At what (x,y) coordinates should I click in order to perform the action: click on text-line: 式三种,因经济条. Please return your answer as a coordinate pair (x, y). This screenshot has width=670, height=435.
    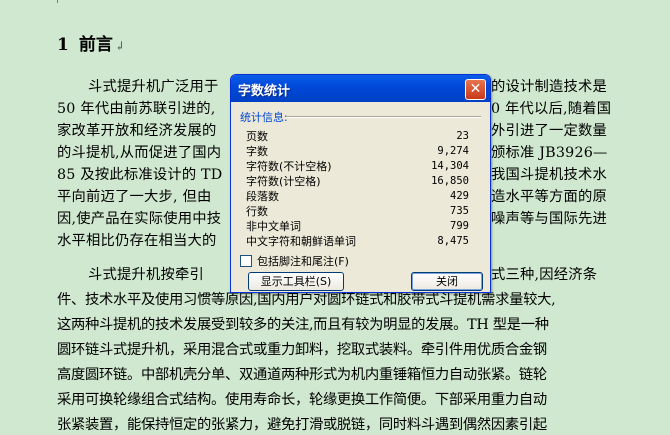
    Looking at the image, I should click on (544, 275).